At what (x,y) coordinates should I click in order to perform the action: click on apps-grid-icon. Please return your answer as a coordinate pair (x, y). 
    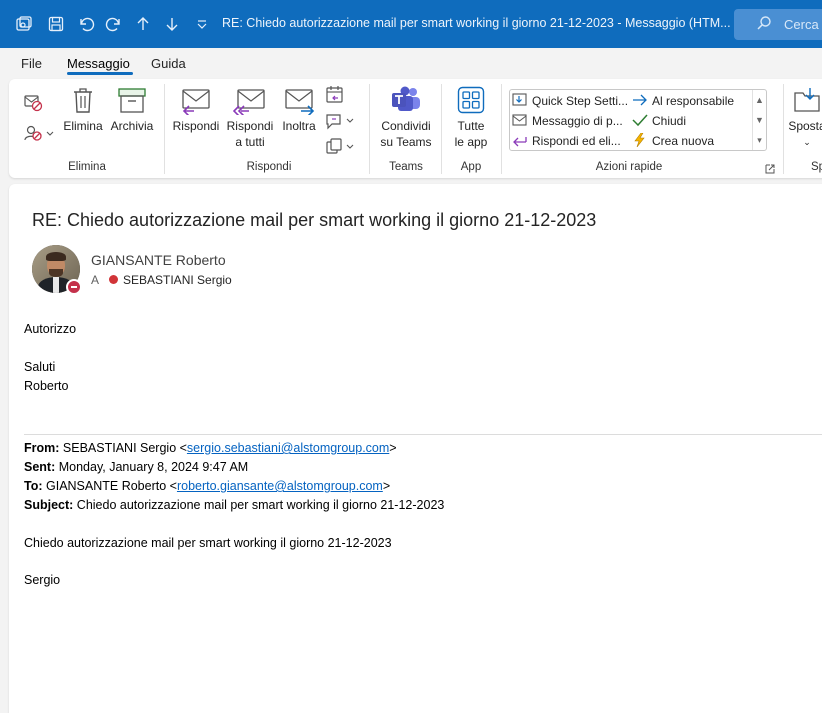
    Looking at the image, I should click on (471, 100).